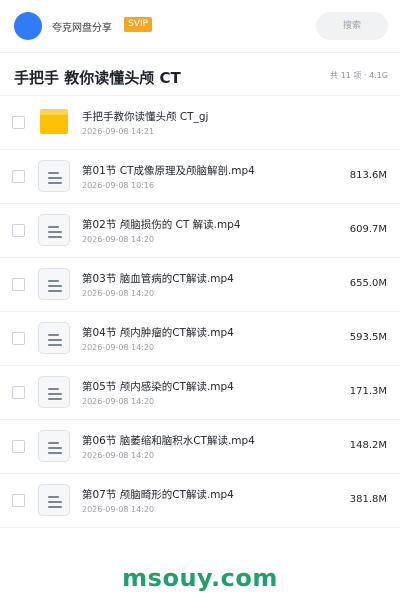  What do you see at coordinates (118, 185) in the screenshot?
I see `item-date: 2026-09-08 10:16` at bounding box center [118, 185].